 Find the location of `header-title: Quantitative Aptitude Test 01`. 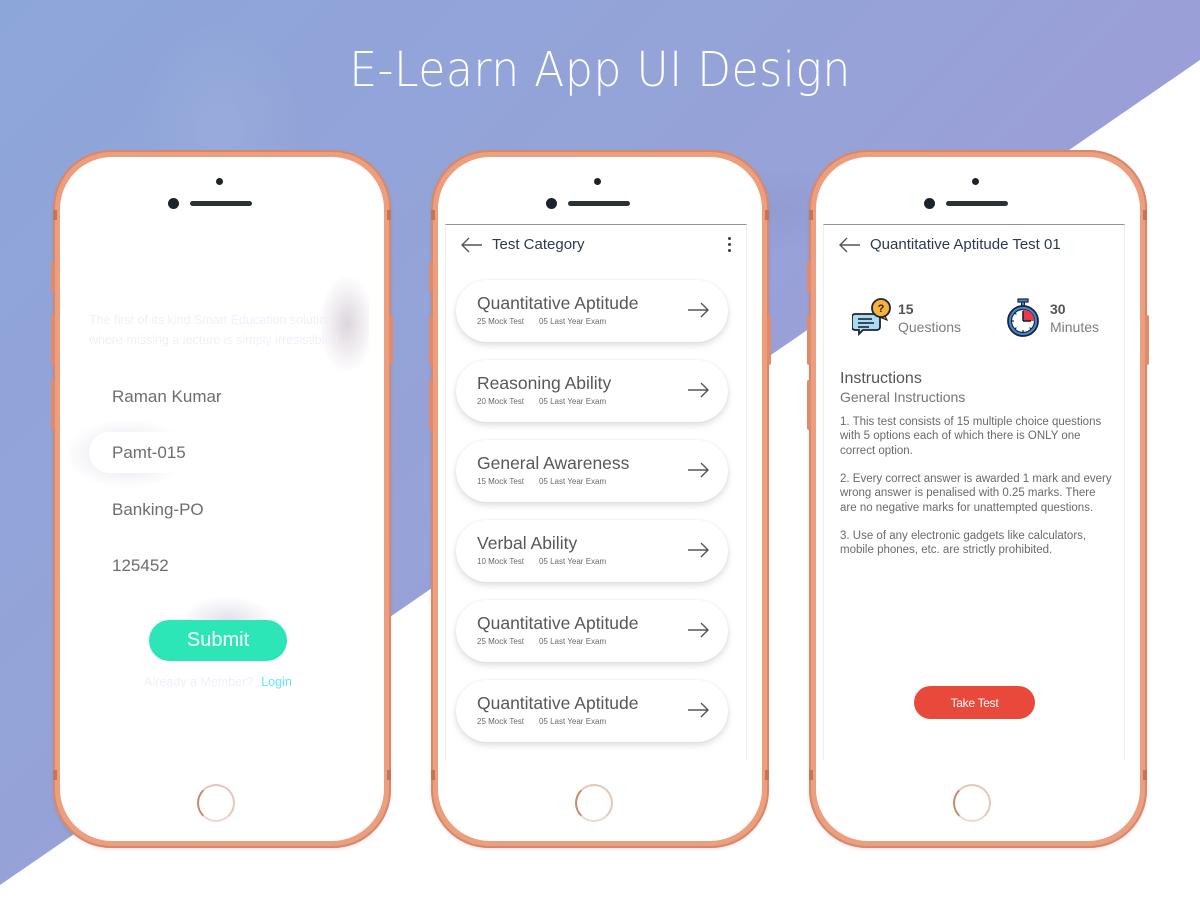

header-title: Quantitative Aptitude Test 01 is located at coordinates (965, 244).